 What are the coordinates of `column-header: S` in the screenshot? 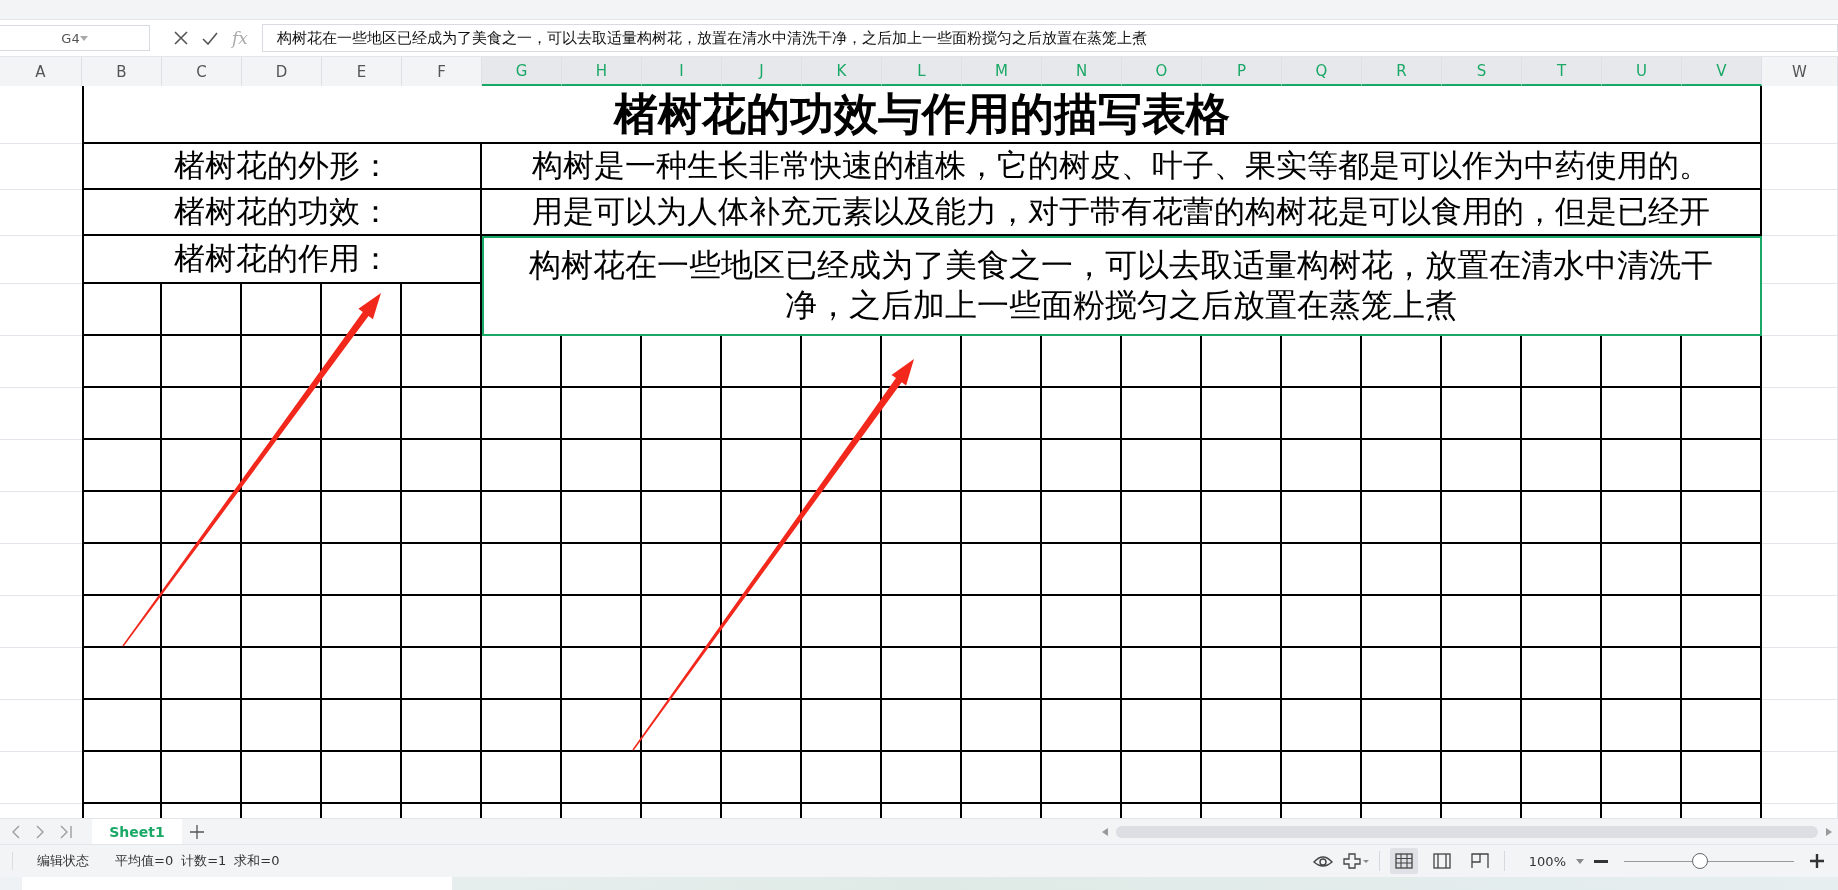 It's located at (1482, 71).